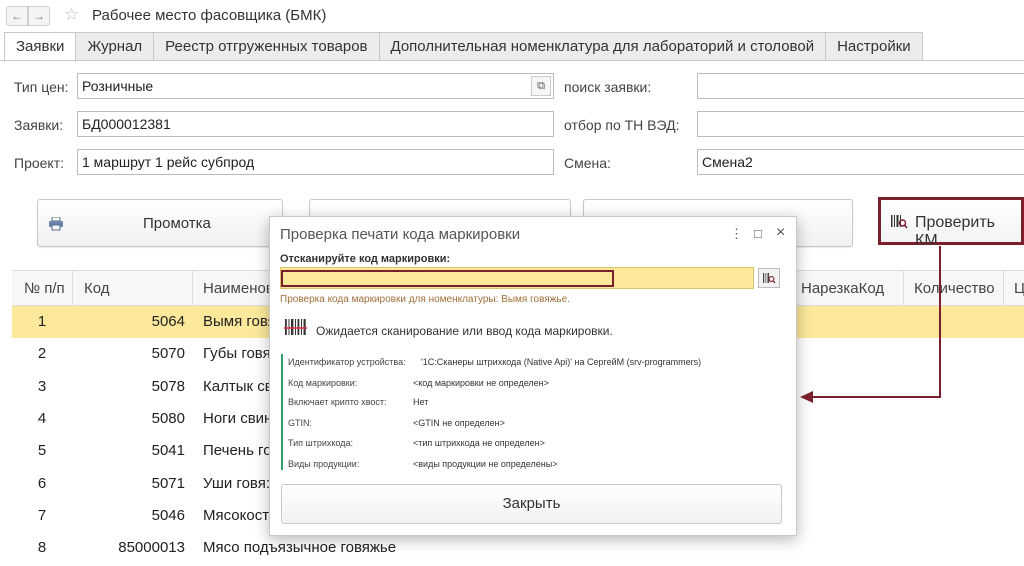 This screenshot has height=566, width=1024. Describe the element at coordinates (238, 288) in the screenshot. I see `col-name: Наименов` at that location.